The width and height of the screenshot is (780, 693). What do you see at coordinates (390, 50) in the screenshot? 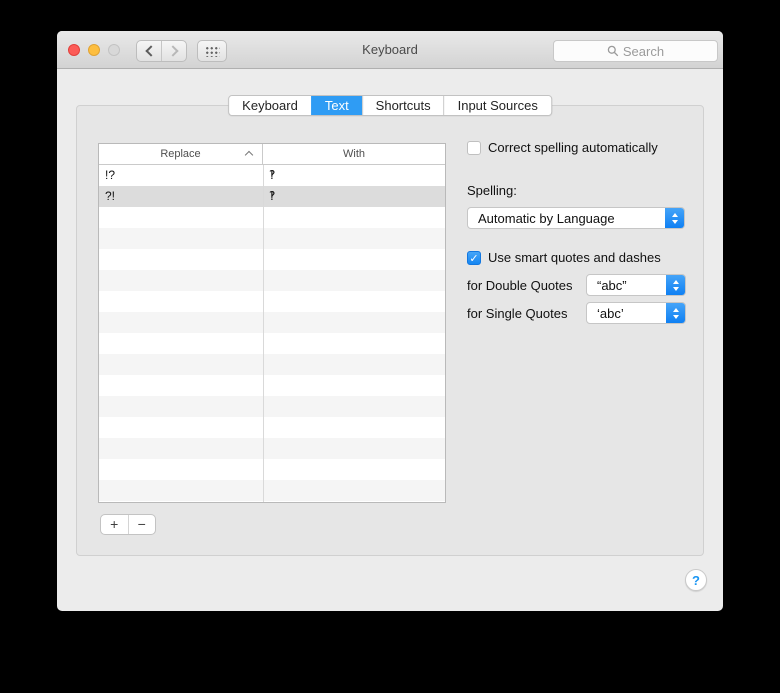
I see `title-bar: Keyboard Search` at bounding box center [390, 50].